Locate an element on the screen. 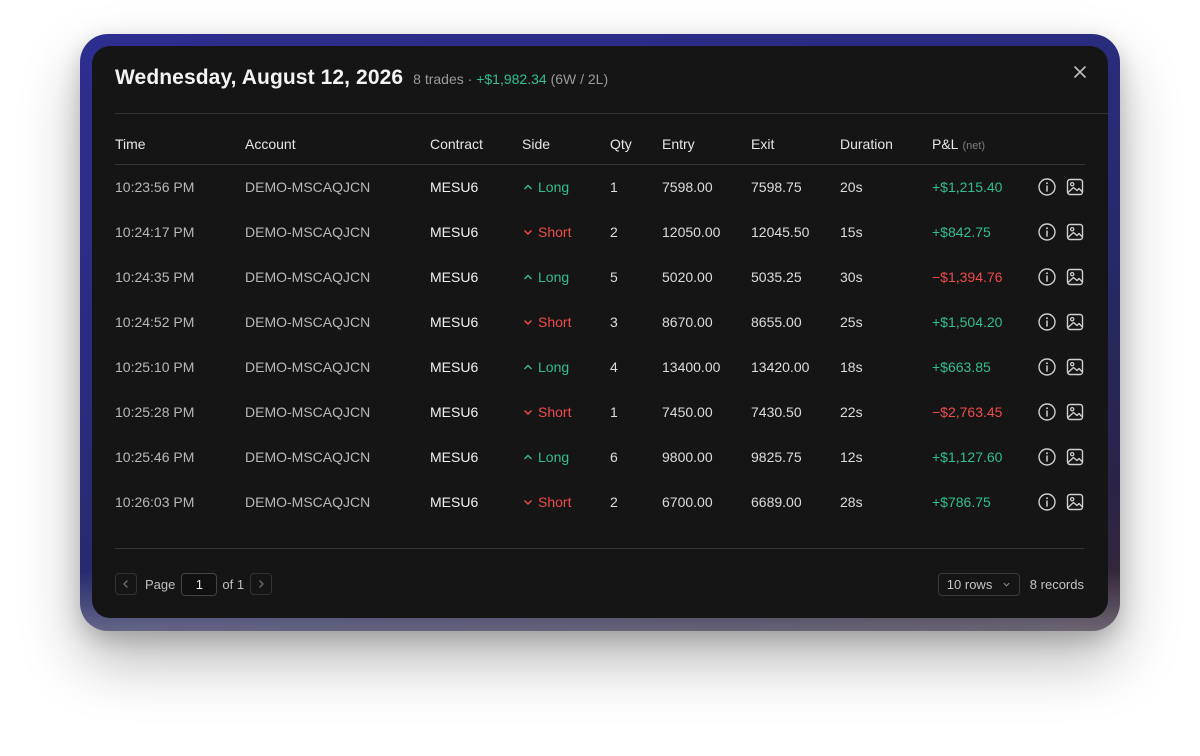  close-icon is located at coordinates (1080, 72).